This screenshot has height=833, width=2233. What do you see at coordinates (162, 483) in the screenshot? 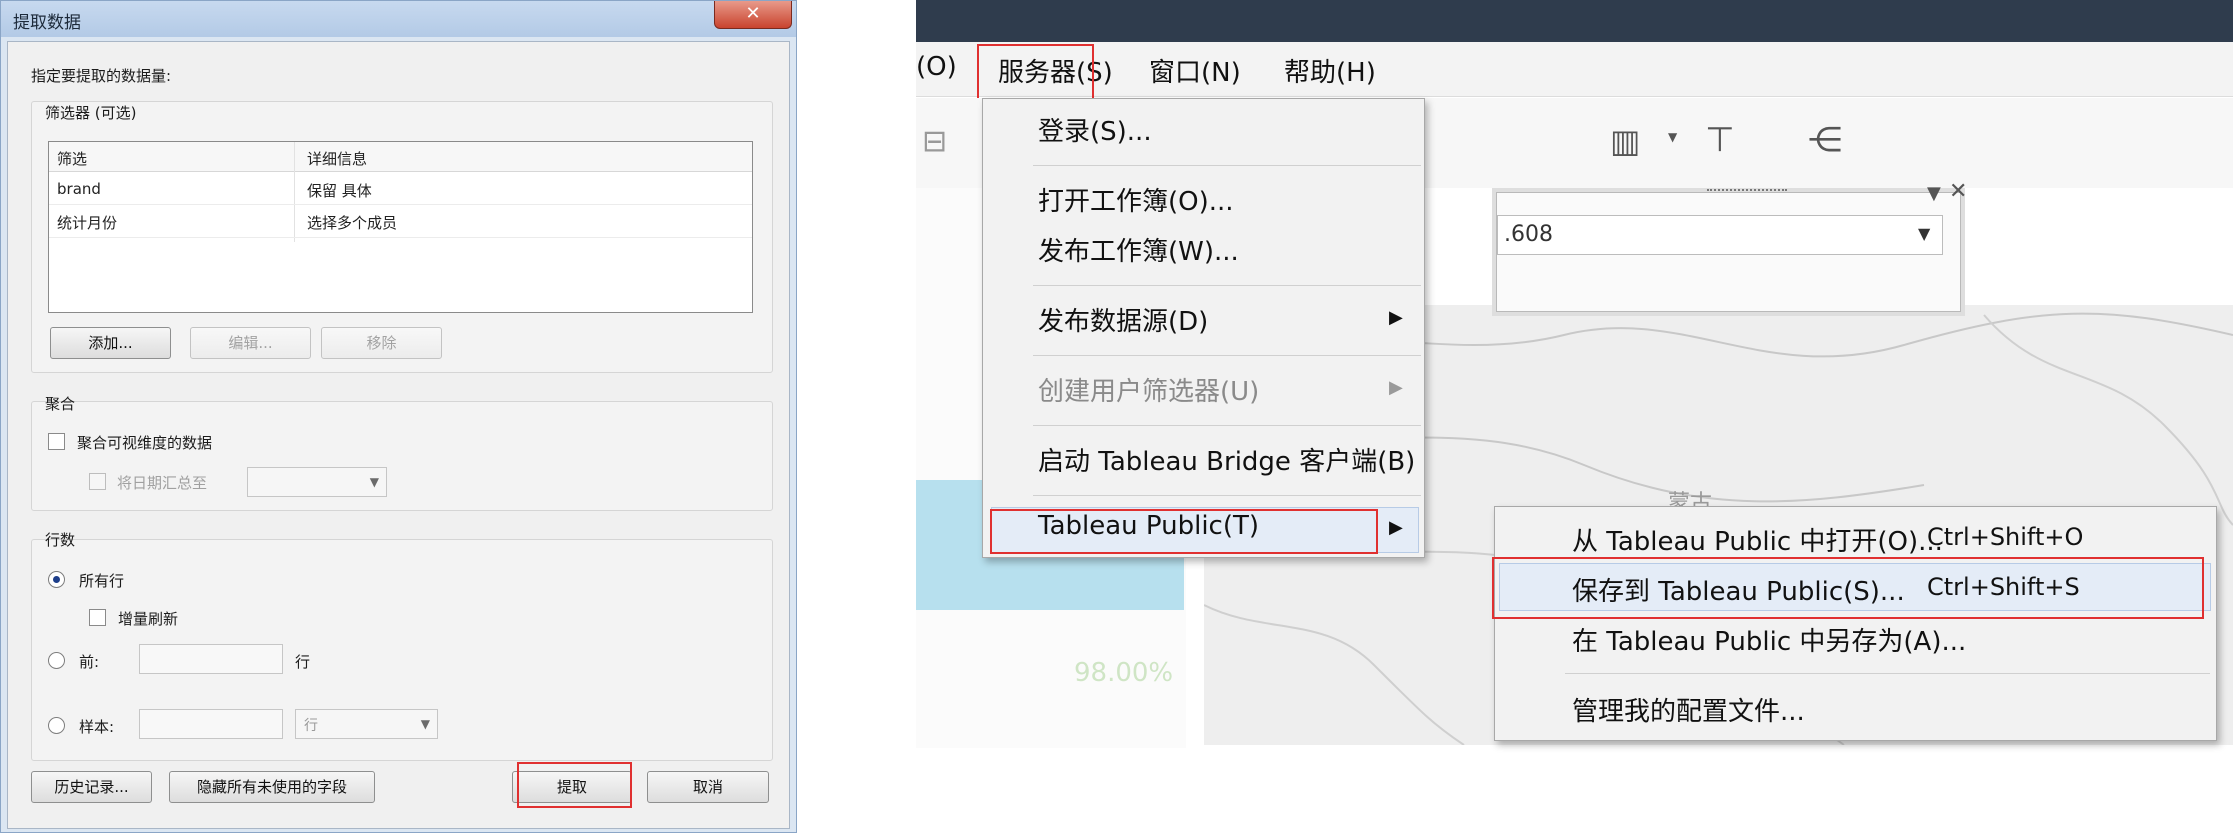
I see `rollup-dates-label: 将日期汇总至` at bounding box center [162, 483].